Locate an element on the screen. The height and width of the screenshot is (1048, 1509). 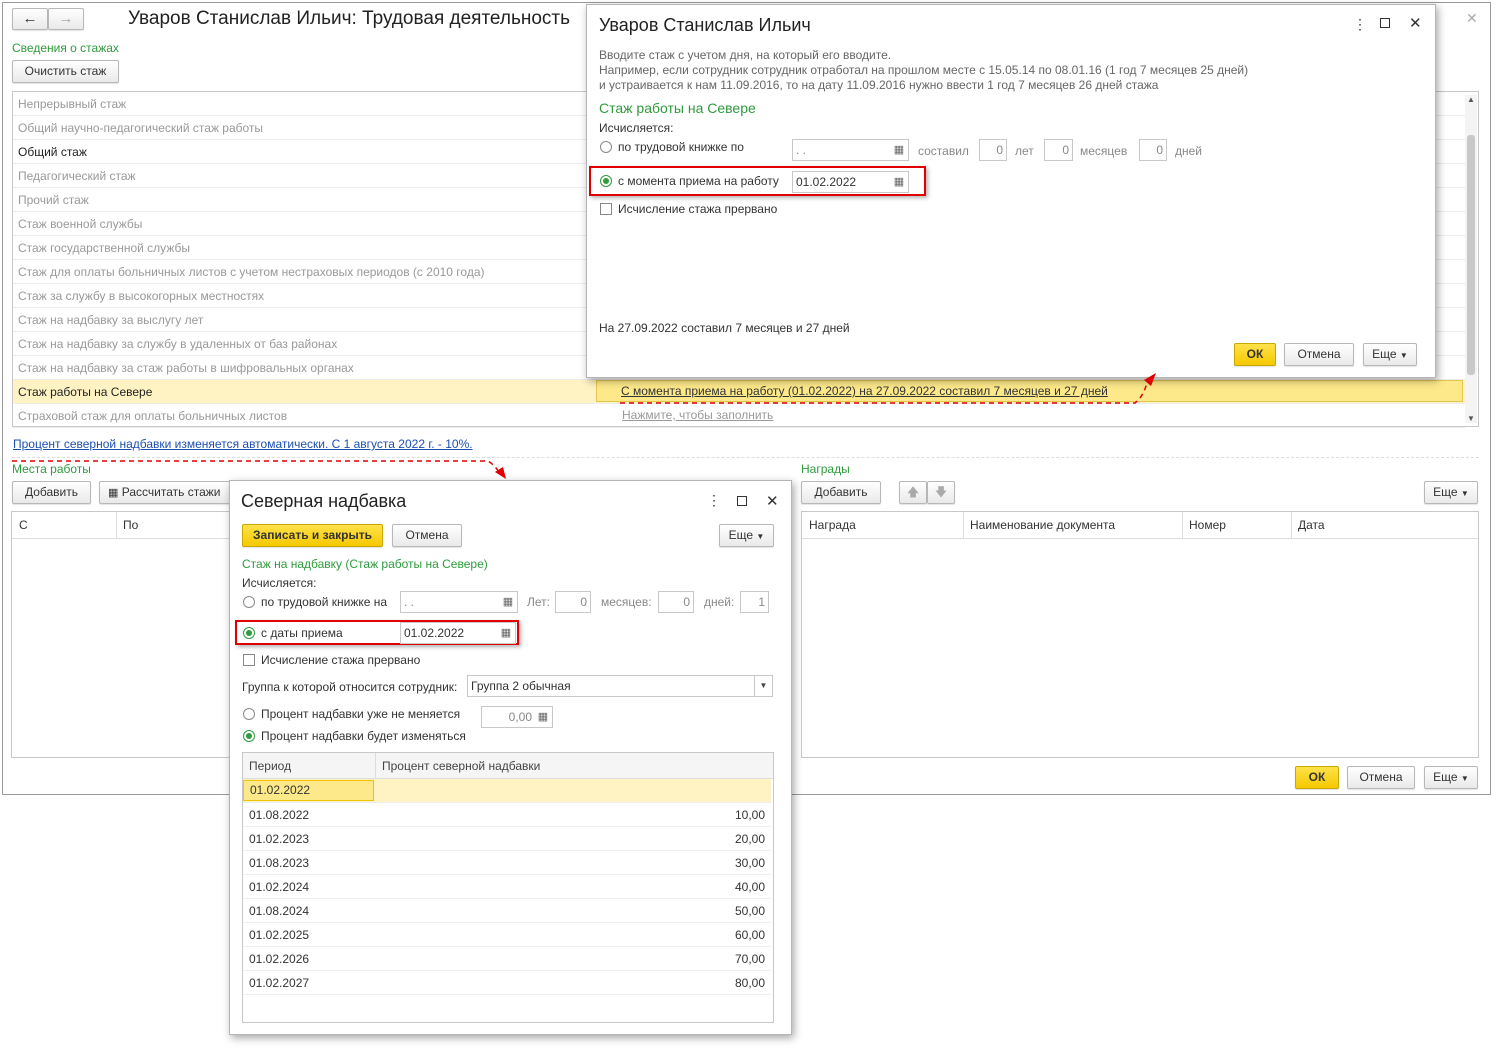
annotation-arrows is located at coordinates (584, 426).